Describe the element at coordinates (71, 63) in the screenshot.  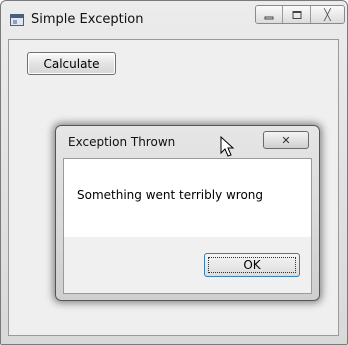
I see `calculate-button: Calculate` at that location.